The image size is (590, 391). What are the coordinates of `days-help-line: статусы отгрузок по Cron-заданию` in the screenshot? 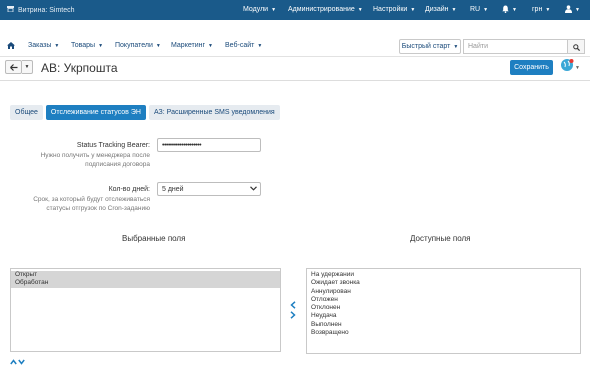 It's located at (98, 208).